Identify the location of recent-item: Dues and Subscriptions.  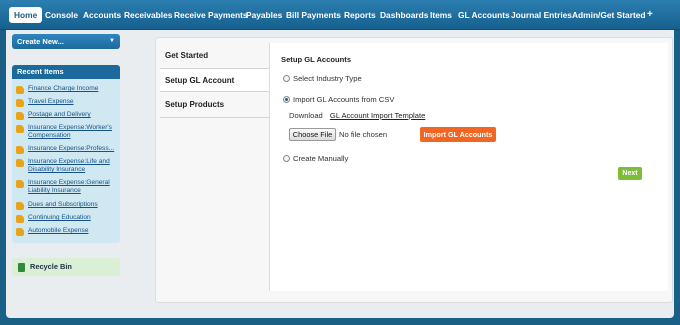
(67, 205).